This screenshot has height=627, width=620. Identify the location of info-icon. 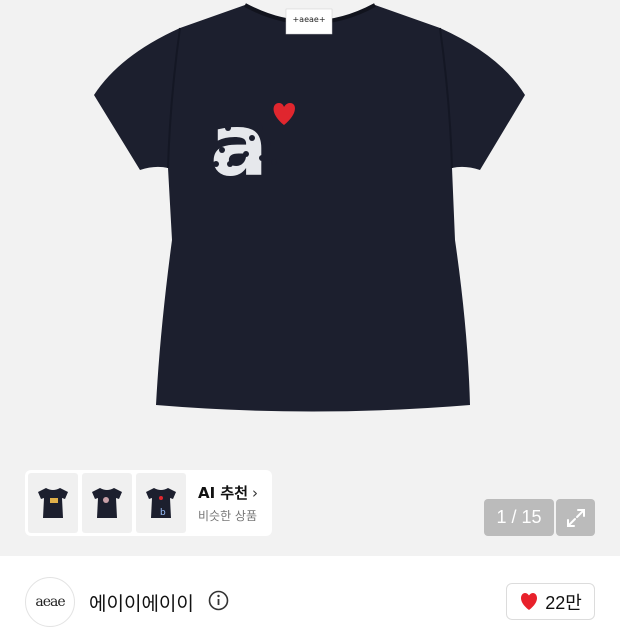
(218, 600).